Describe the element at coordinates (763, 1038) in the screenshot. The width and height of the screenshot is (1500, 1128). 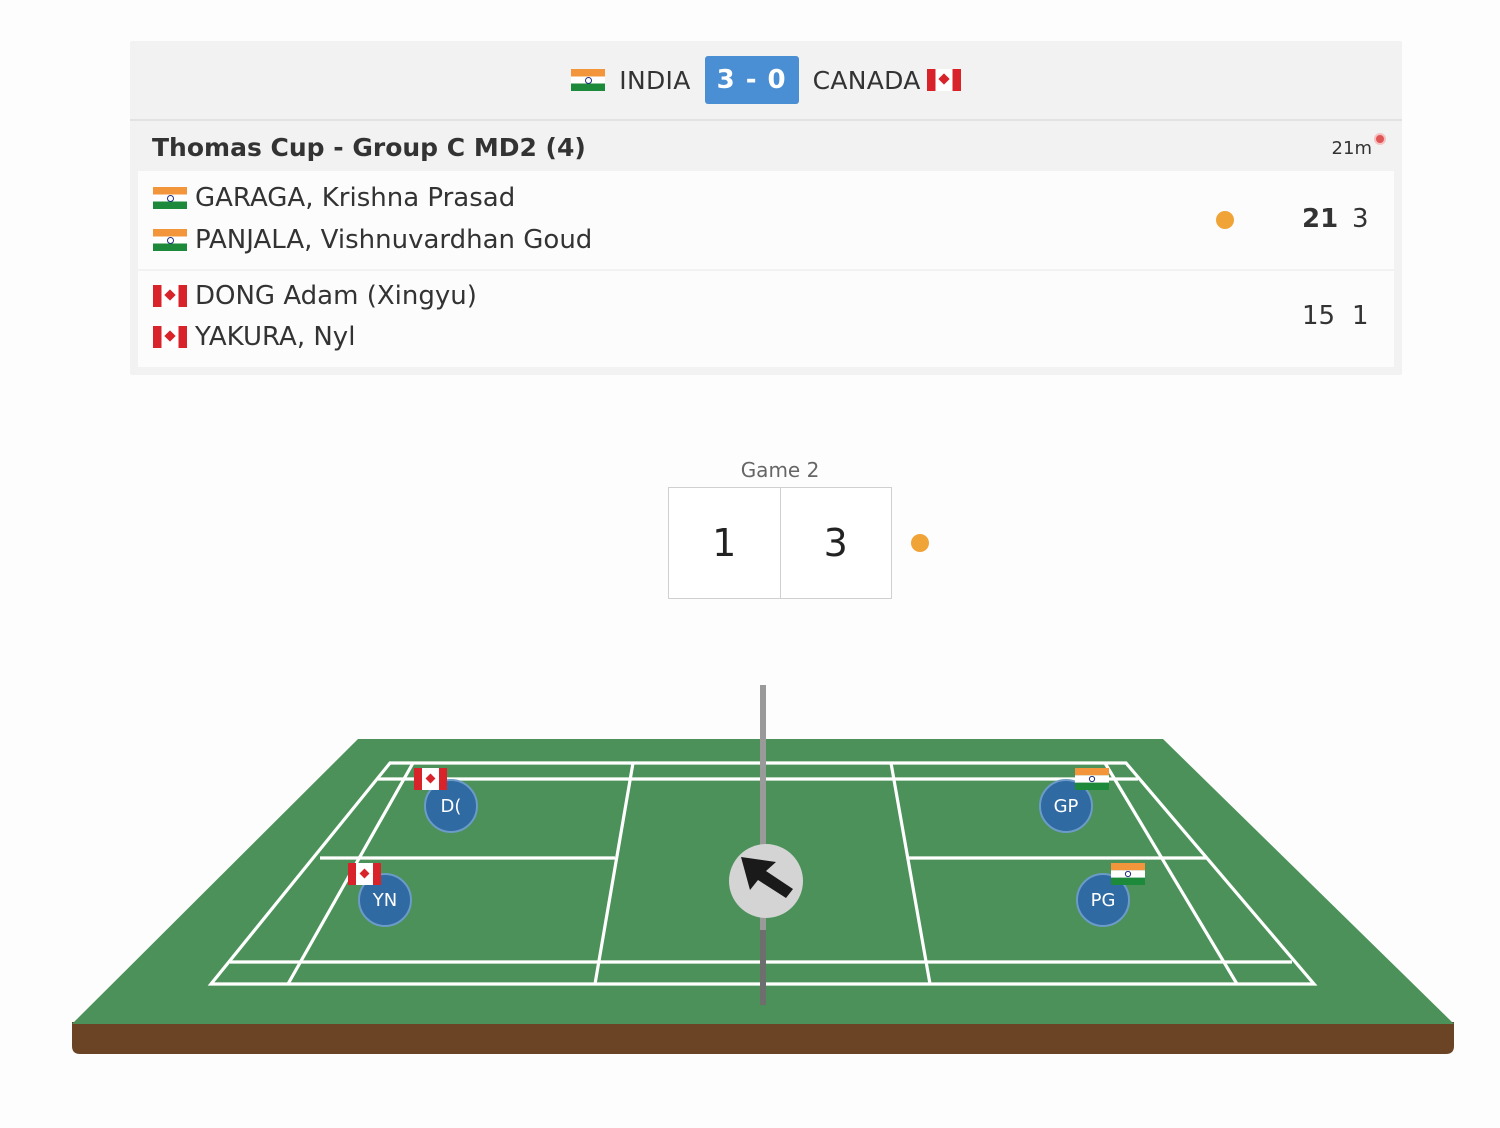
I see `court-base` at that location.